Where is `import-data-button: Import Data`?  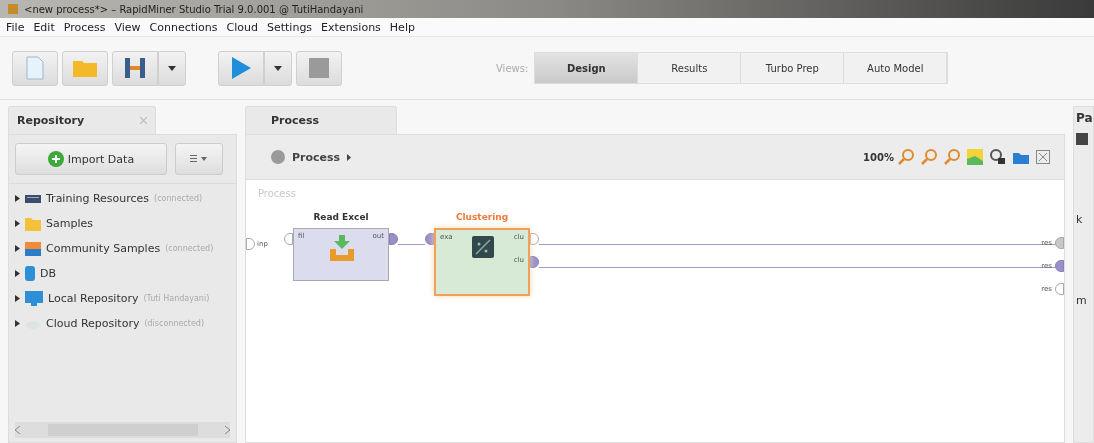
import-data-button: Import Data is located at coordinates (91, 159).